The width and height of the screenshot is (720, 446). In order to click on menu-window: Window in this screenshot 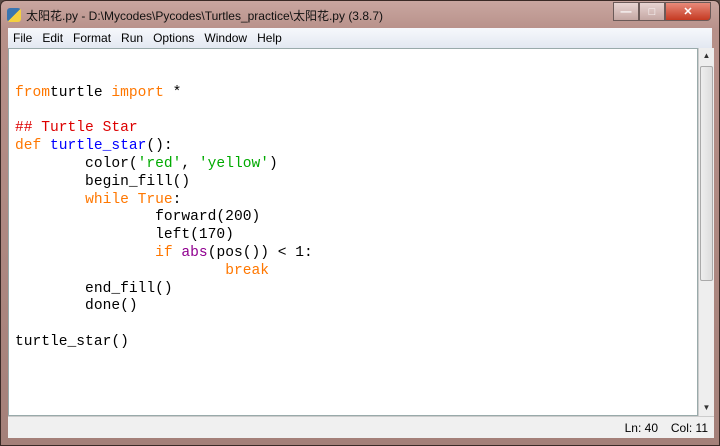, I will do `click(225, 38)`.